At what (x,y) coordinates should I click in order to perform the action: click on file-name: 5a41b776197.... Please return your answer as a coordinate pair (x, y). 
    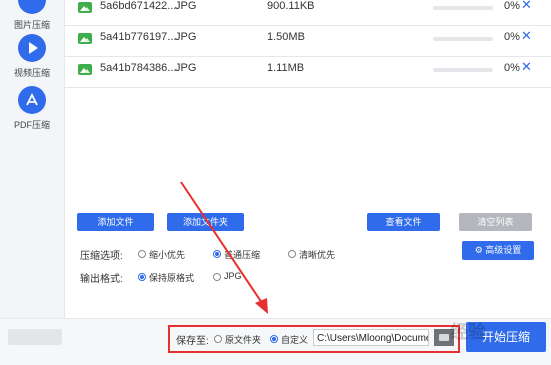
    Looking at the image, I should click on (138, 37).